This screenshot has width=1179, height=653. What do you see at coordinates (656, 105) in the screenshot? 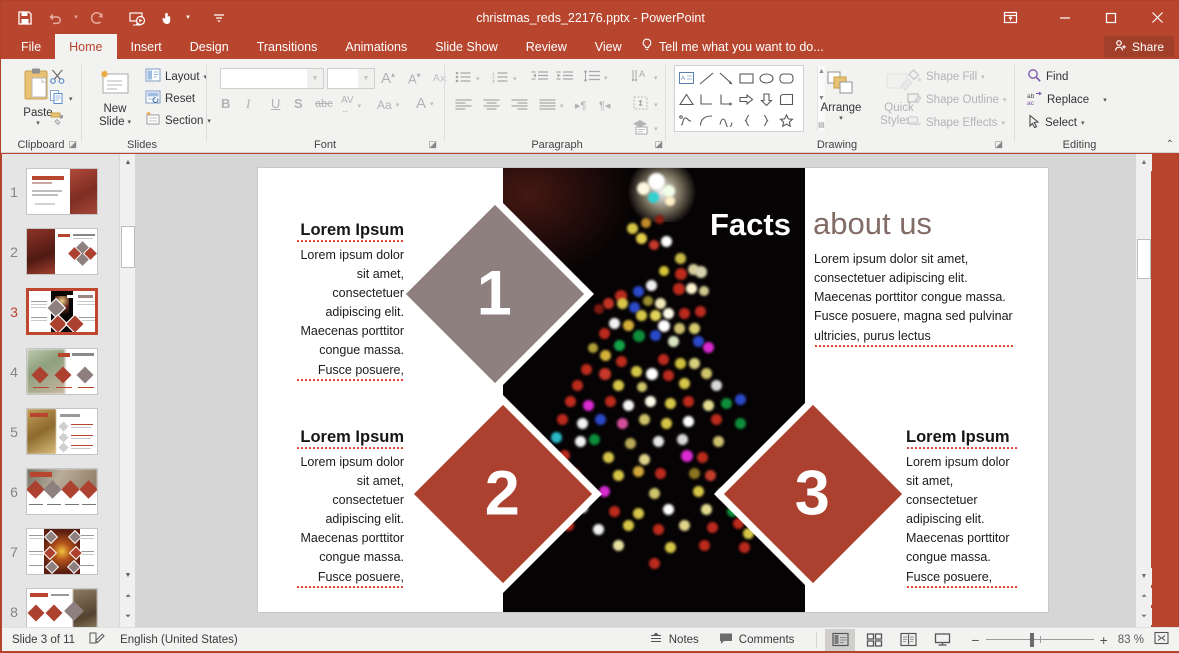
I see `align-text-dropdown-icon: ▾` at bounding box center [656, 105].